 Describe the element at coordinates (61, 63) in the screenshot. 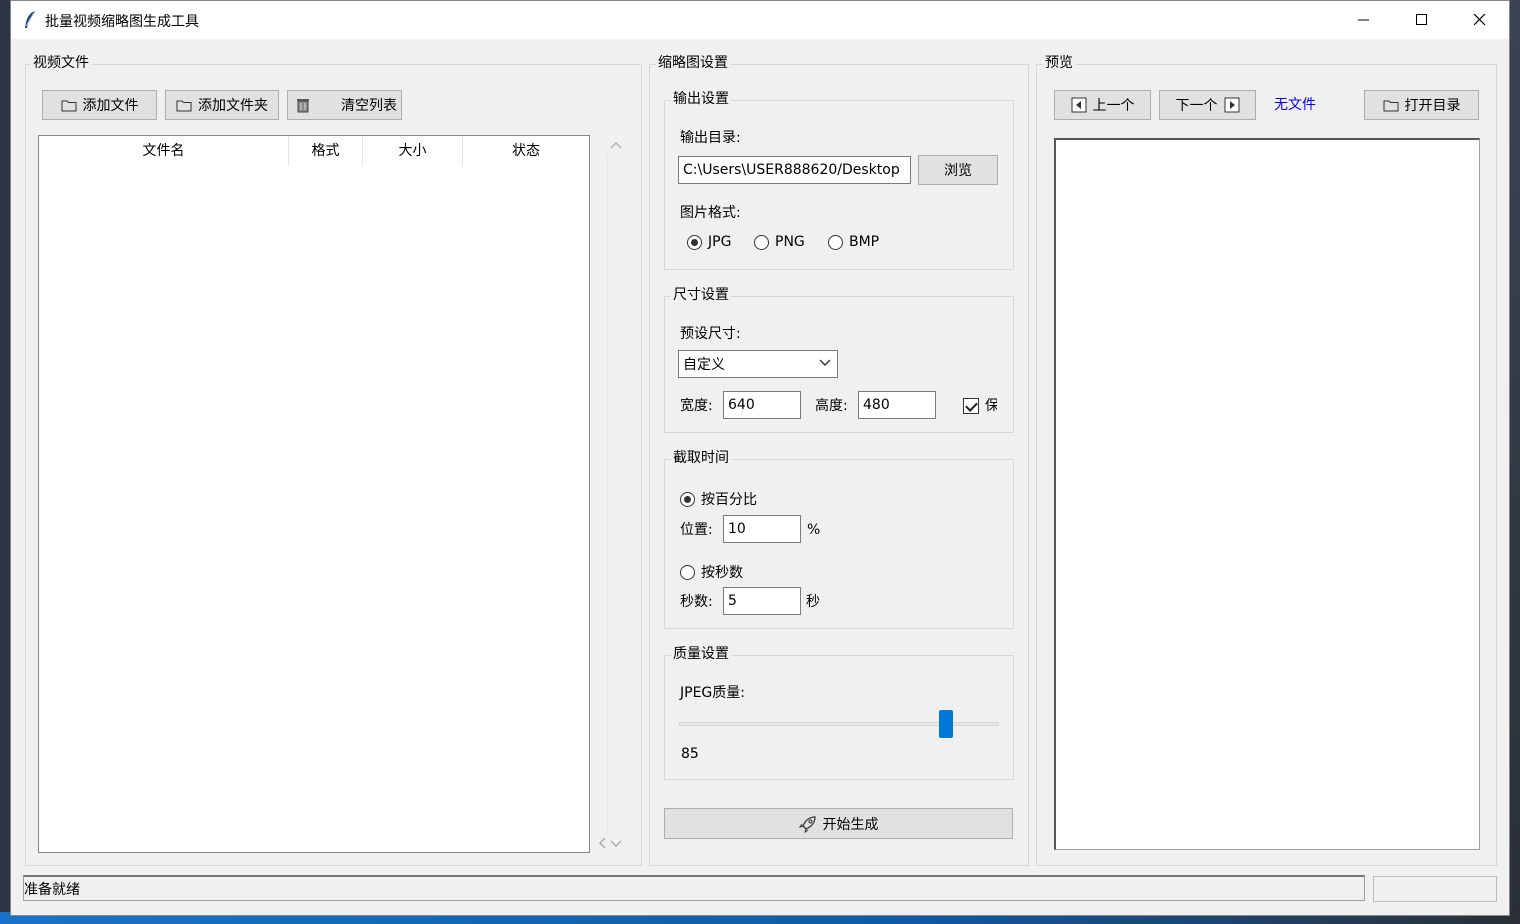

I see `video-files-label: 视频文件` at that location.